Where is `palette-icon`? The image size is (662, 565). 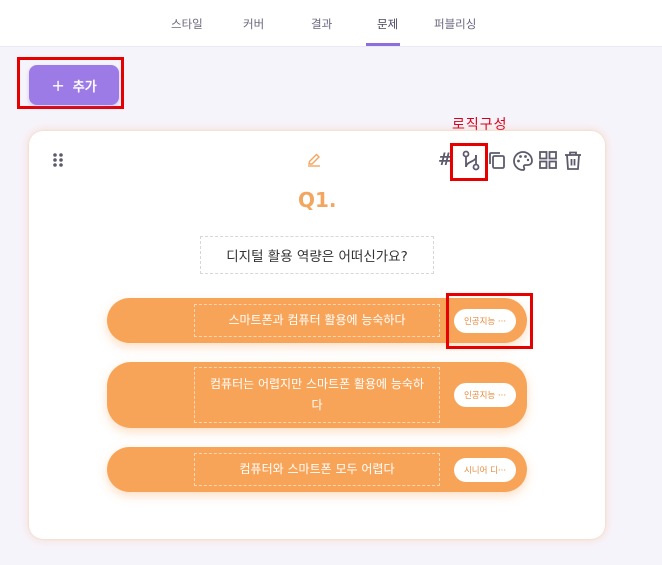 palette-icon is located at coordinates (523, 161).